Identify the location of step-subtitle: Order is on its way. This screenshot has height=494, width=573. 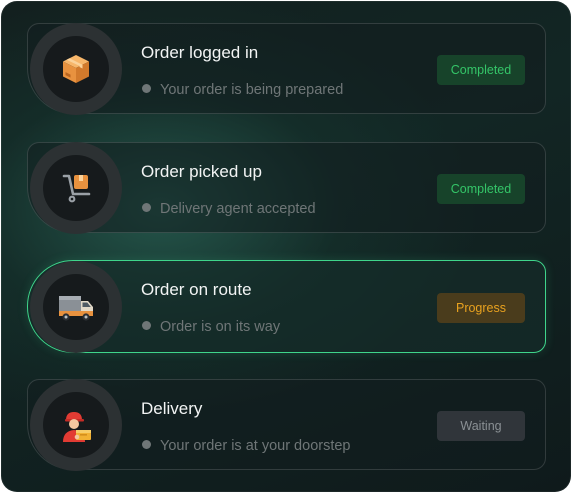
(211, 327).